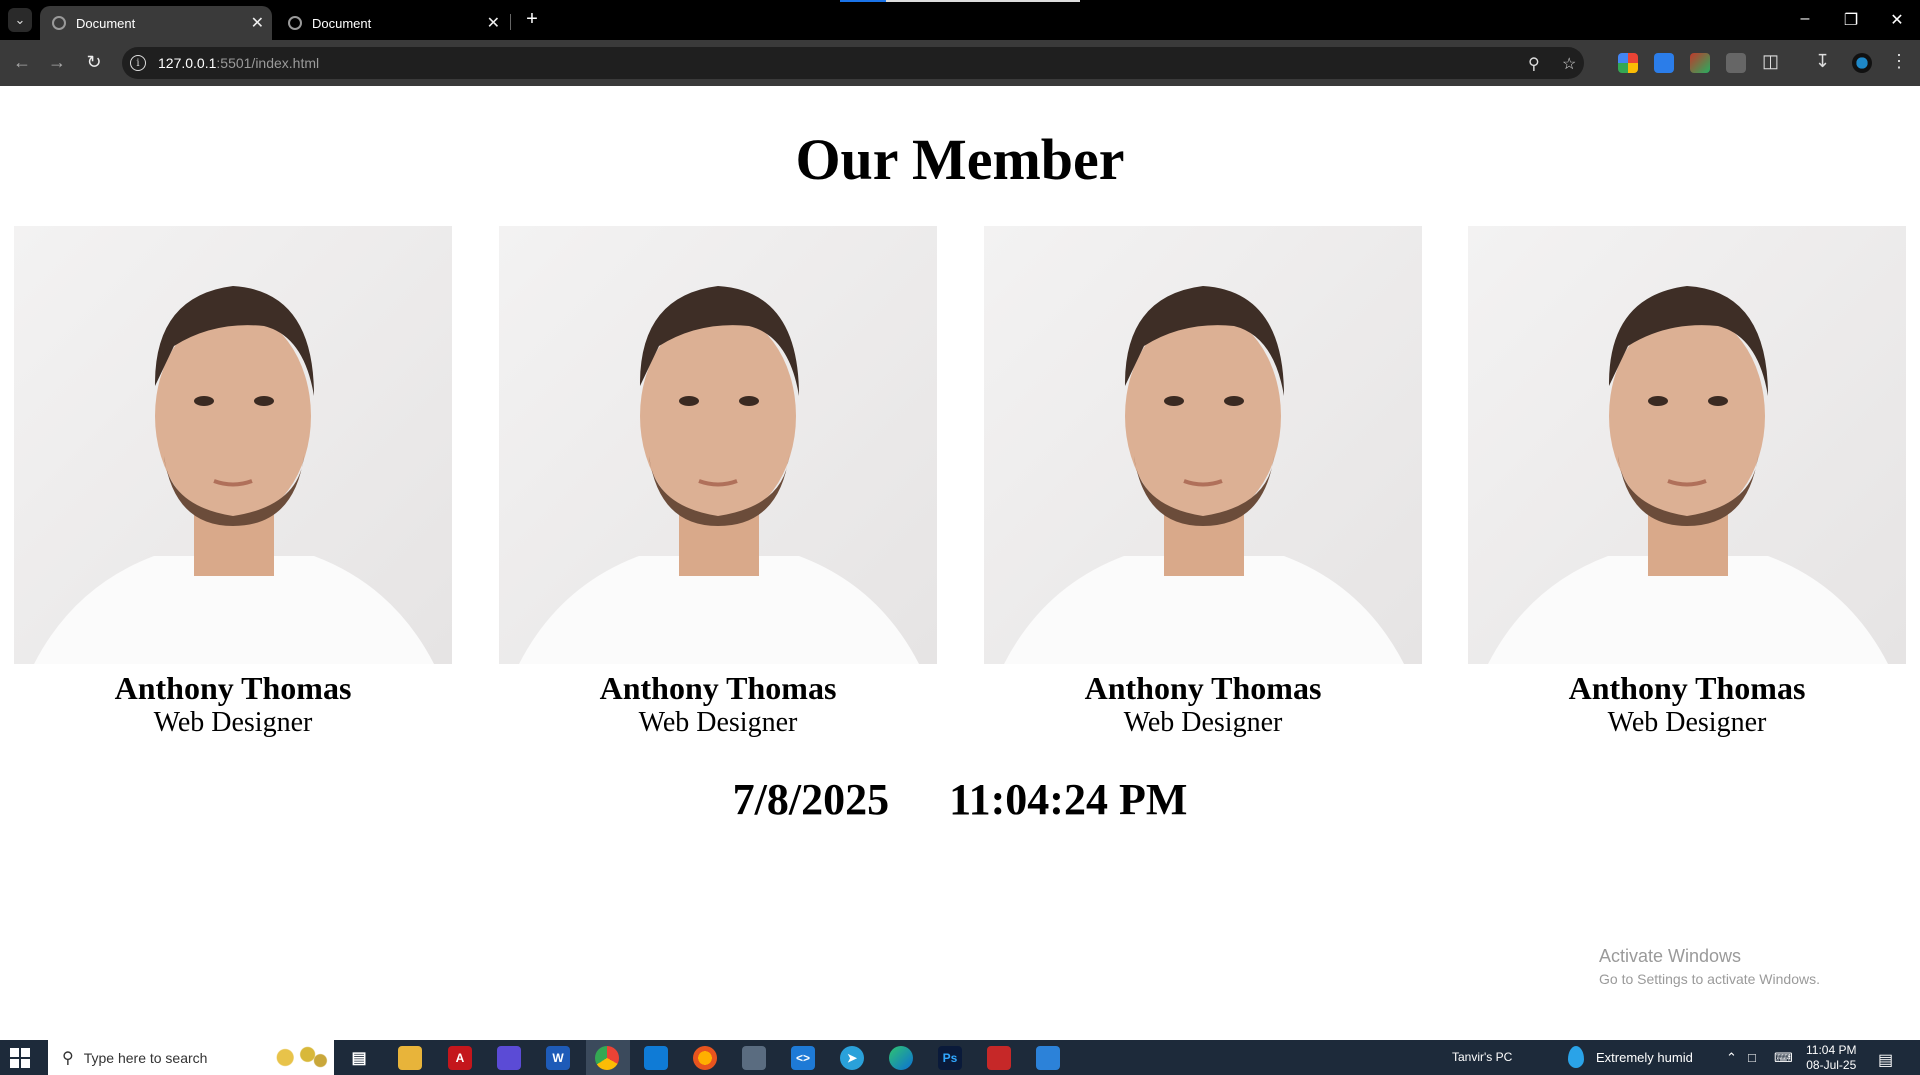  I want to click on firefox-icon, so click(705, 1058).